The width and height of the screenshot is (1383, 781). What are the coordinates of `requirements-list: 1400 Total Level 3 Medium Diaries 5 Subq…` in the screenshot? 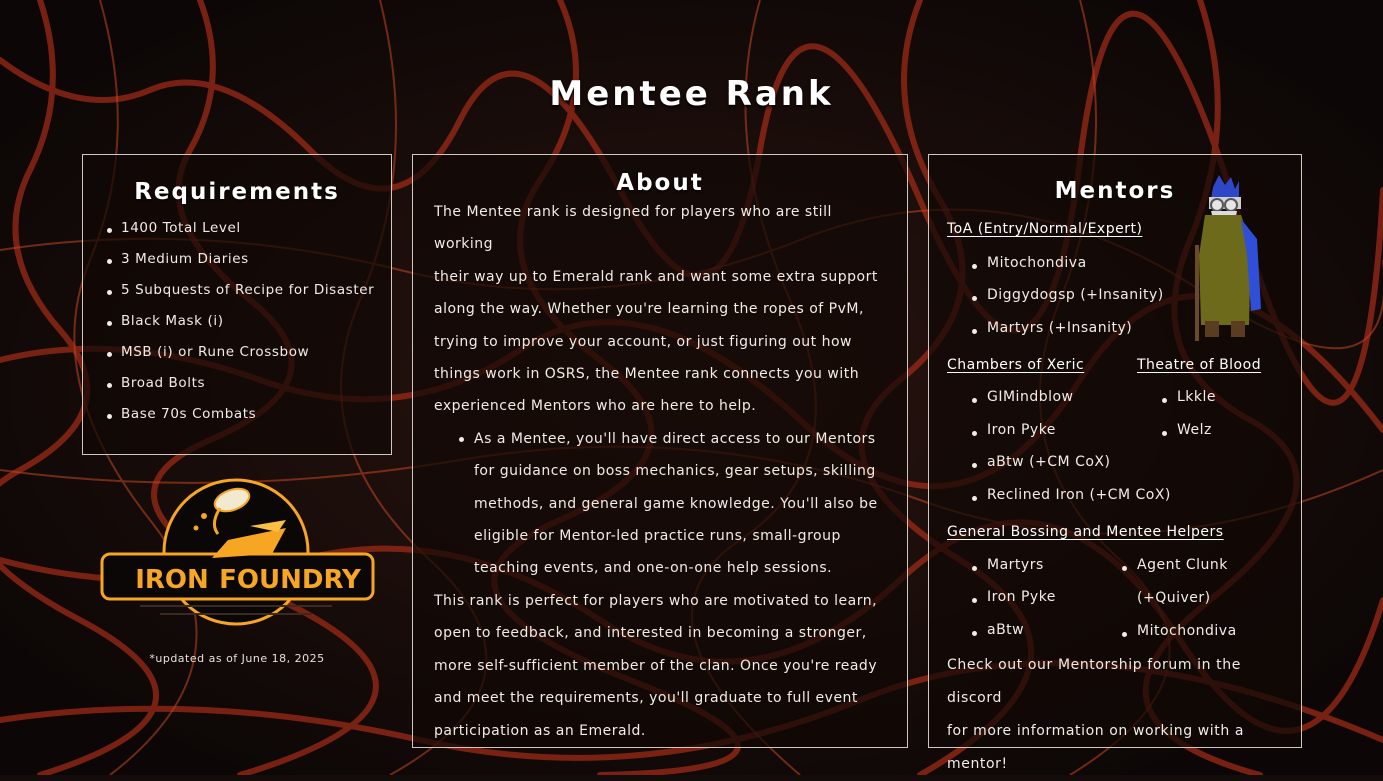 It's located at (249, 325).